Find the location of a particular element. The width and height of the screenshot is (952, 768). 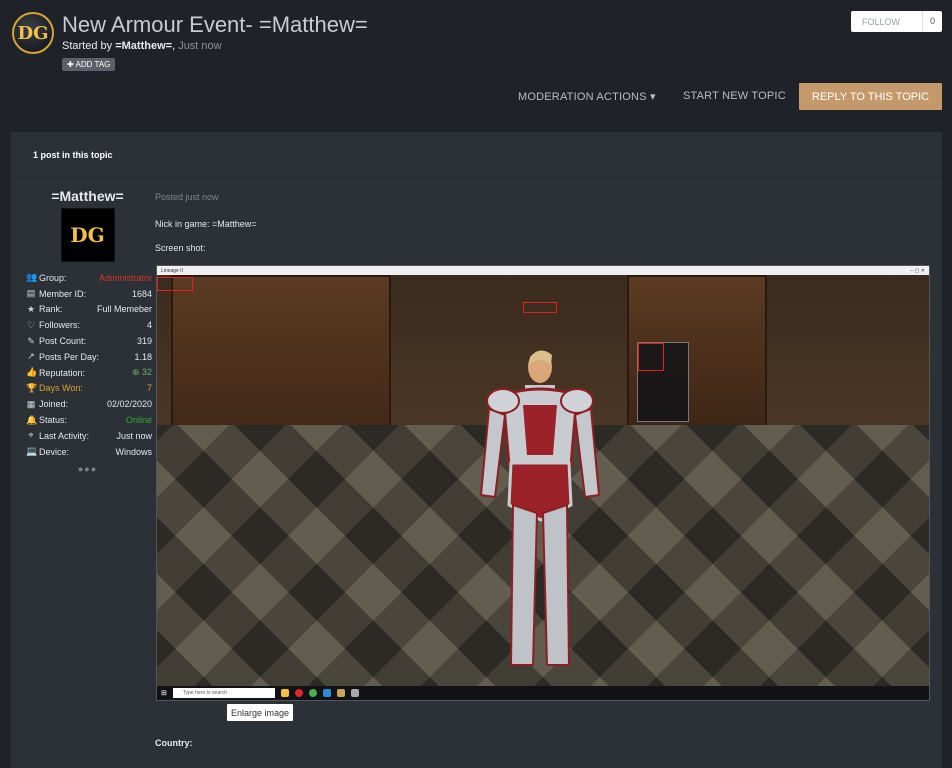

started-by-user-link: =Matthew= is located at coordinates (143, 46).